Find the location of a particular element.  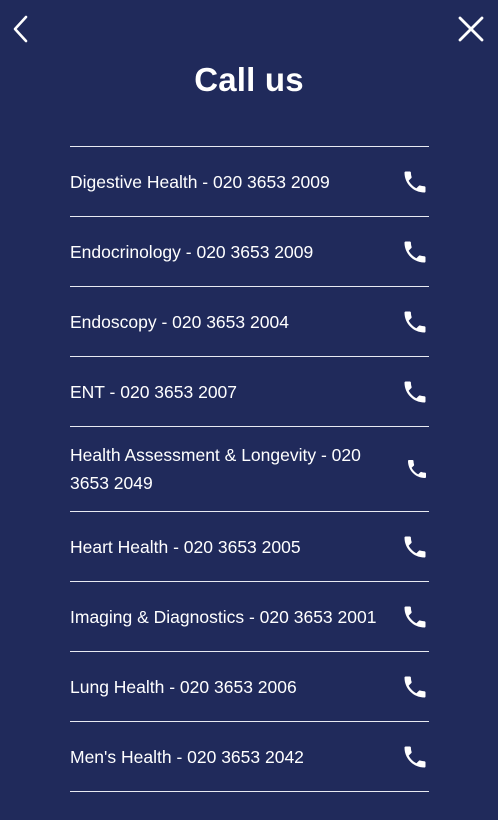

department-row-endocrinology: Endocrinology - 020 3653 2009 is located at coordinates (249, 252).